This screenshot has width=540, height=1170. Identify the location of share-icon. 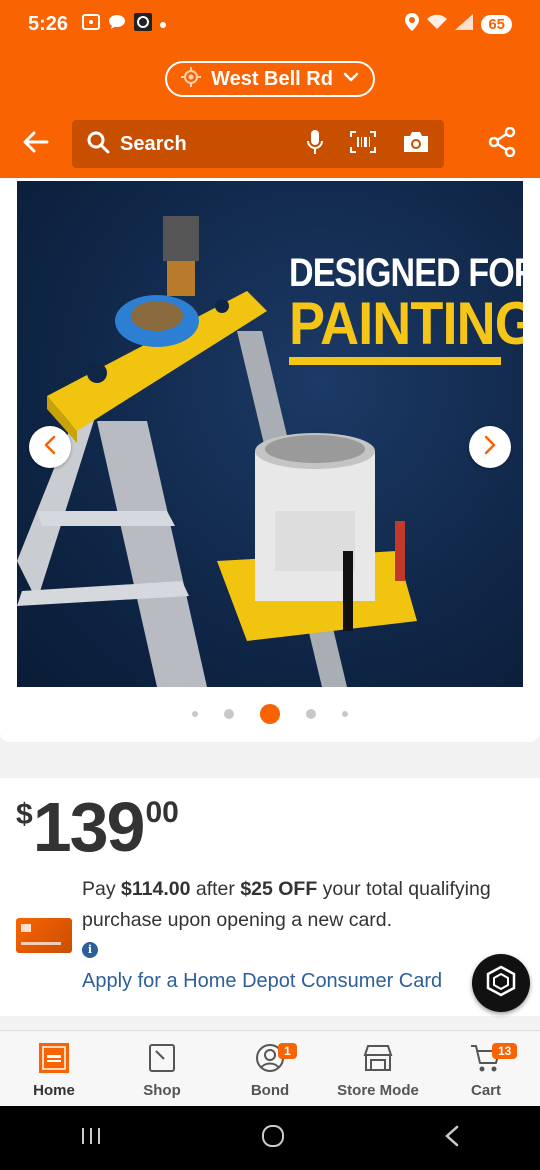
(502, 144).